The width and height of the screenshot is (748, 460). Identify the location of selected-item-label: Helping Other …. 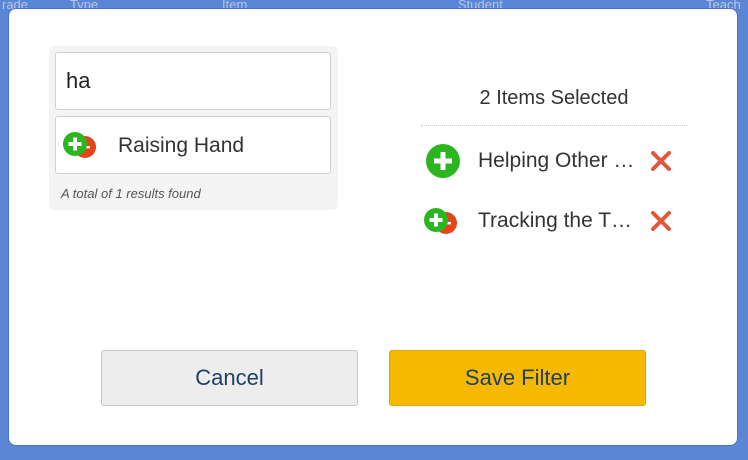
(556, 160).